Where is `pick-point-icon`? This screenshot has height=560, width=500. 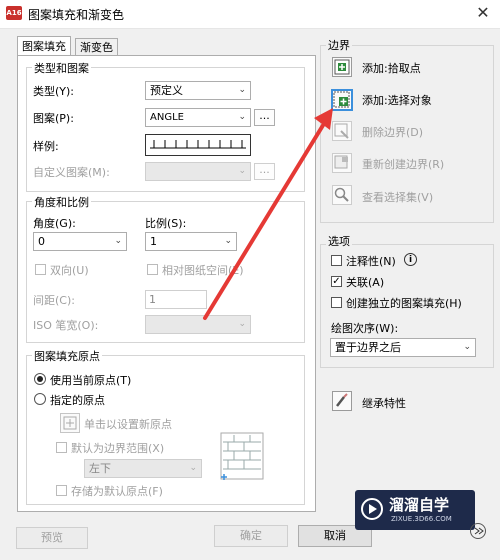 pick-point-icon is located at coordinates (342, 67).